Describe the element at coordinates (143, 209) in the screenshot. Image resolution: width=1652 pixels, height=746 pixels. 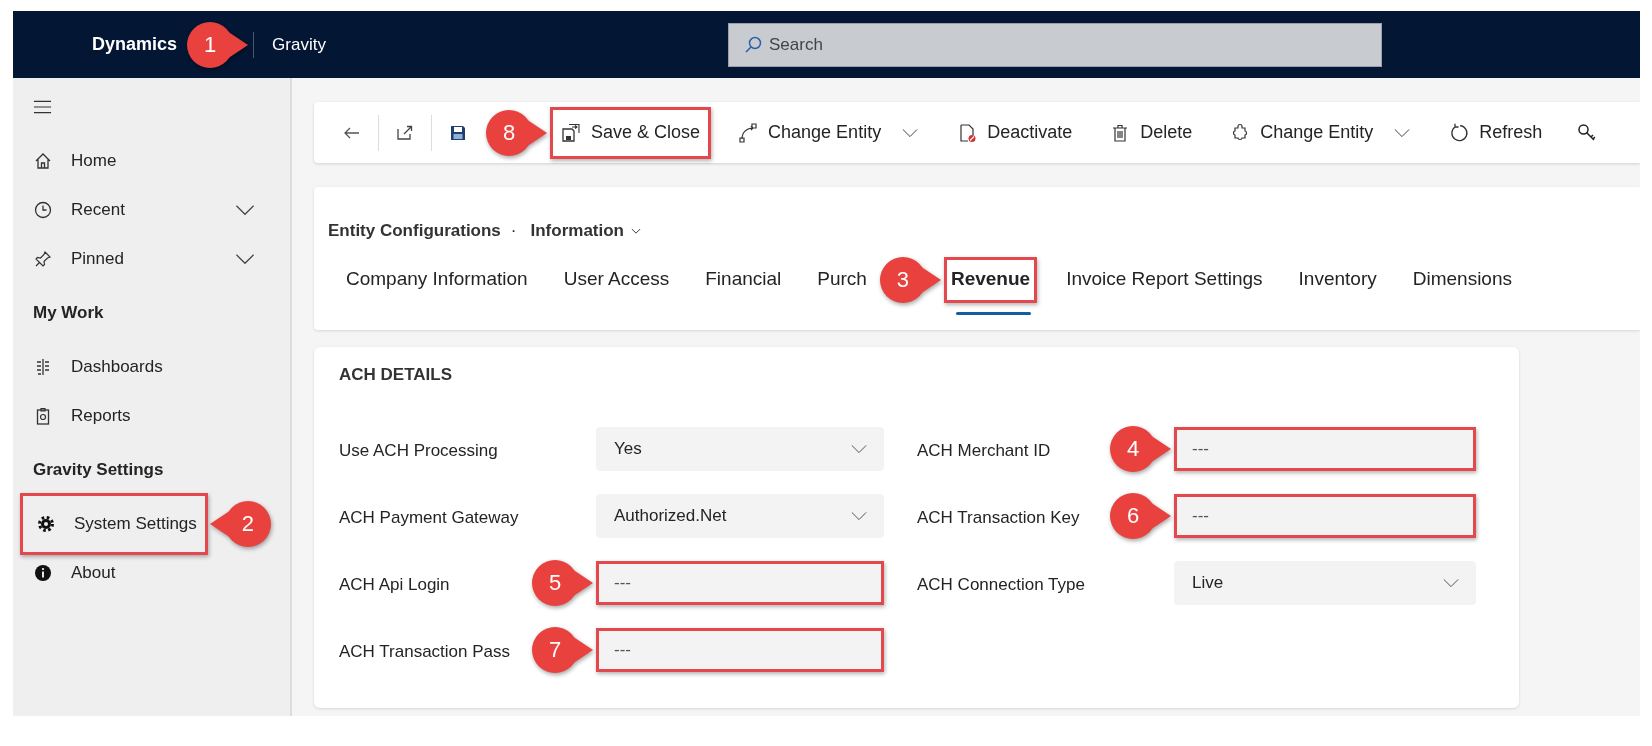
I see `nav-item: Recent` at that location.